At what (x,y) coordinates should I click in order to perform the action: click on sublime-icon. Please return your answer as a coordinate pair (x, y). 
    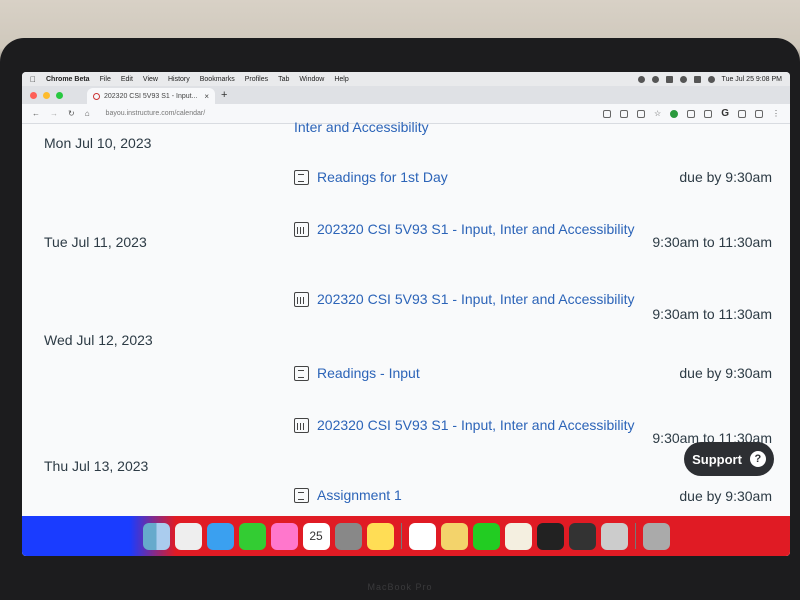
    Looking at the image, I should click on (582, 536).